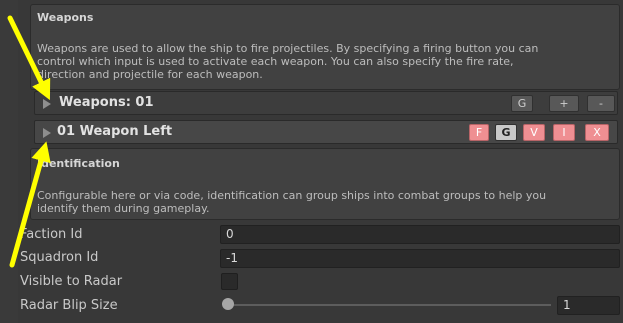 The image size is (623, 323). I want to click on inspector-left-gutter, so click(9, 161).